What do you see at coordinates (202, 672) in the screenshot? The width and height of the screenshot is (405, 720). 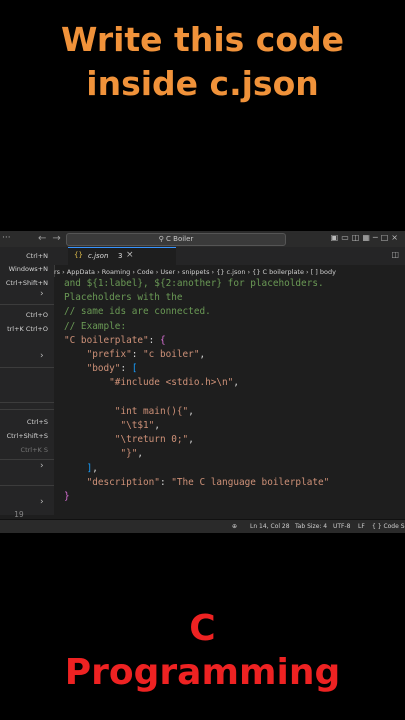 I see `caption-programming: Programming` at bounding box center [202, 672].